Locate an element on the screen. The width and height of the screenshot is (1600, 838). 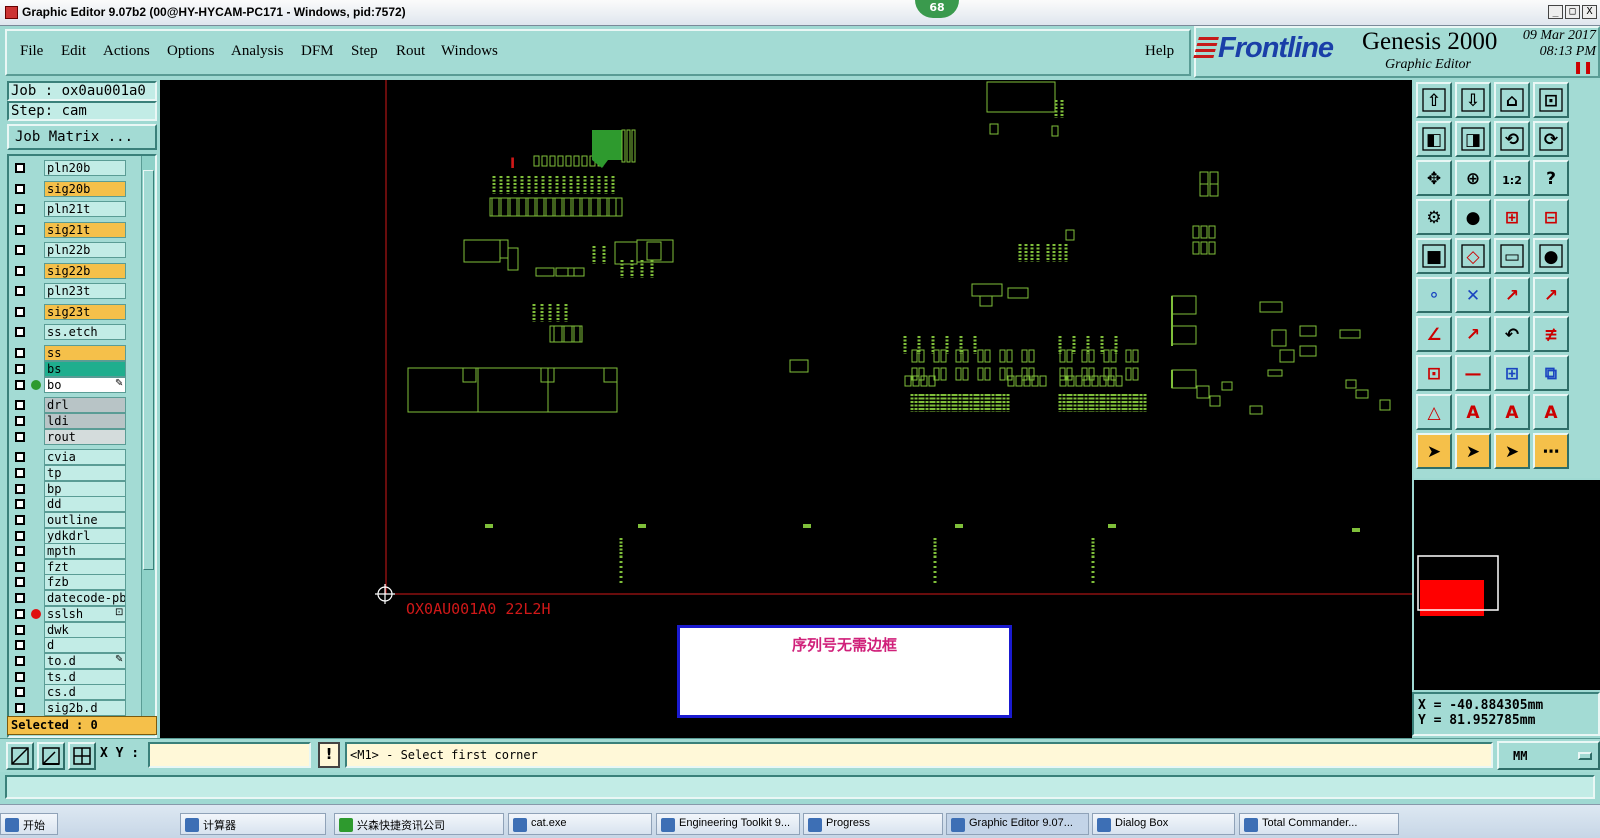
layer-row-mpth: mpth is located at coordinates (75, 551).